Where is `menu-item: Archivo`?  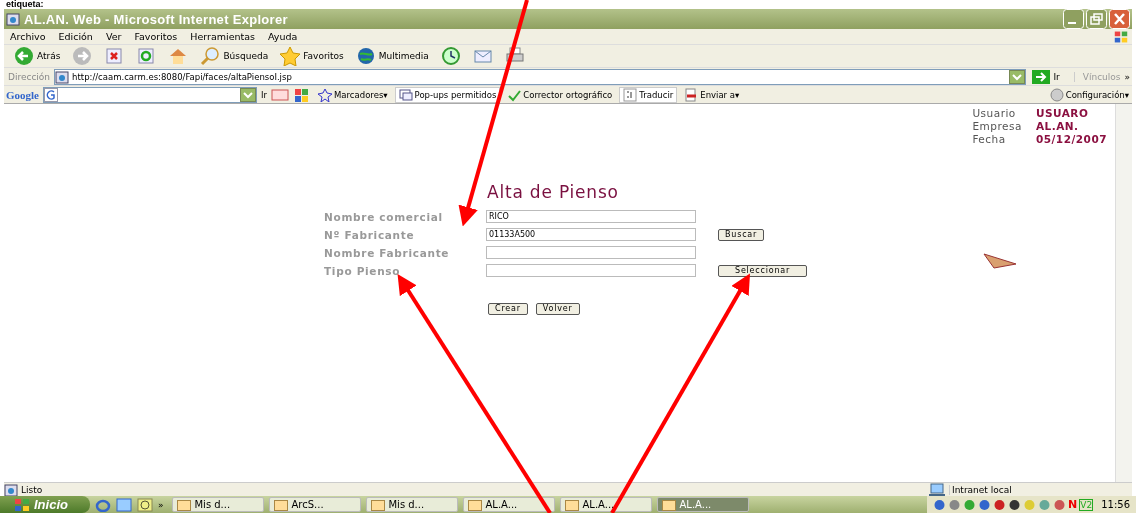
menu-item: Archivo is located at coordinates (28, 36).